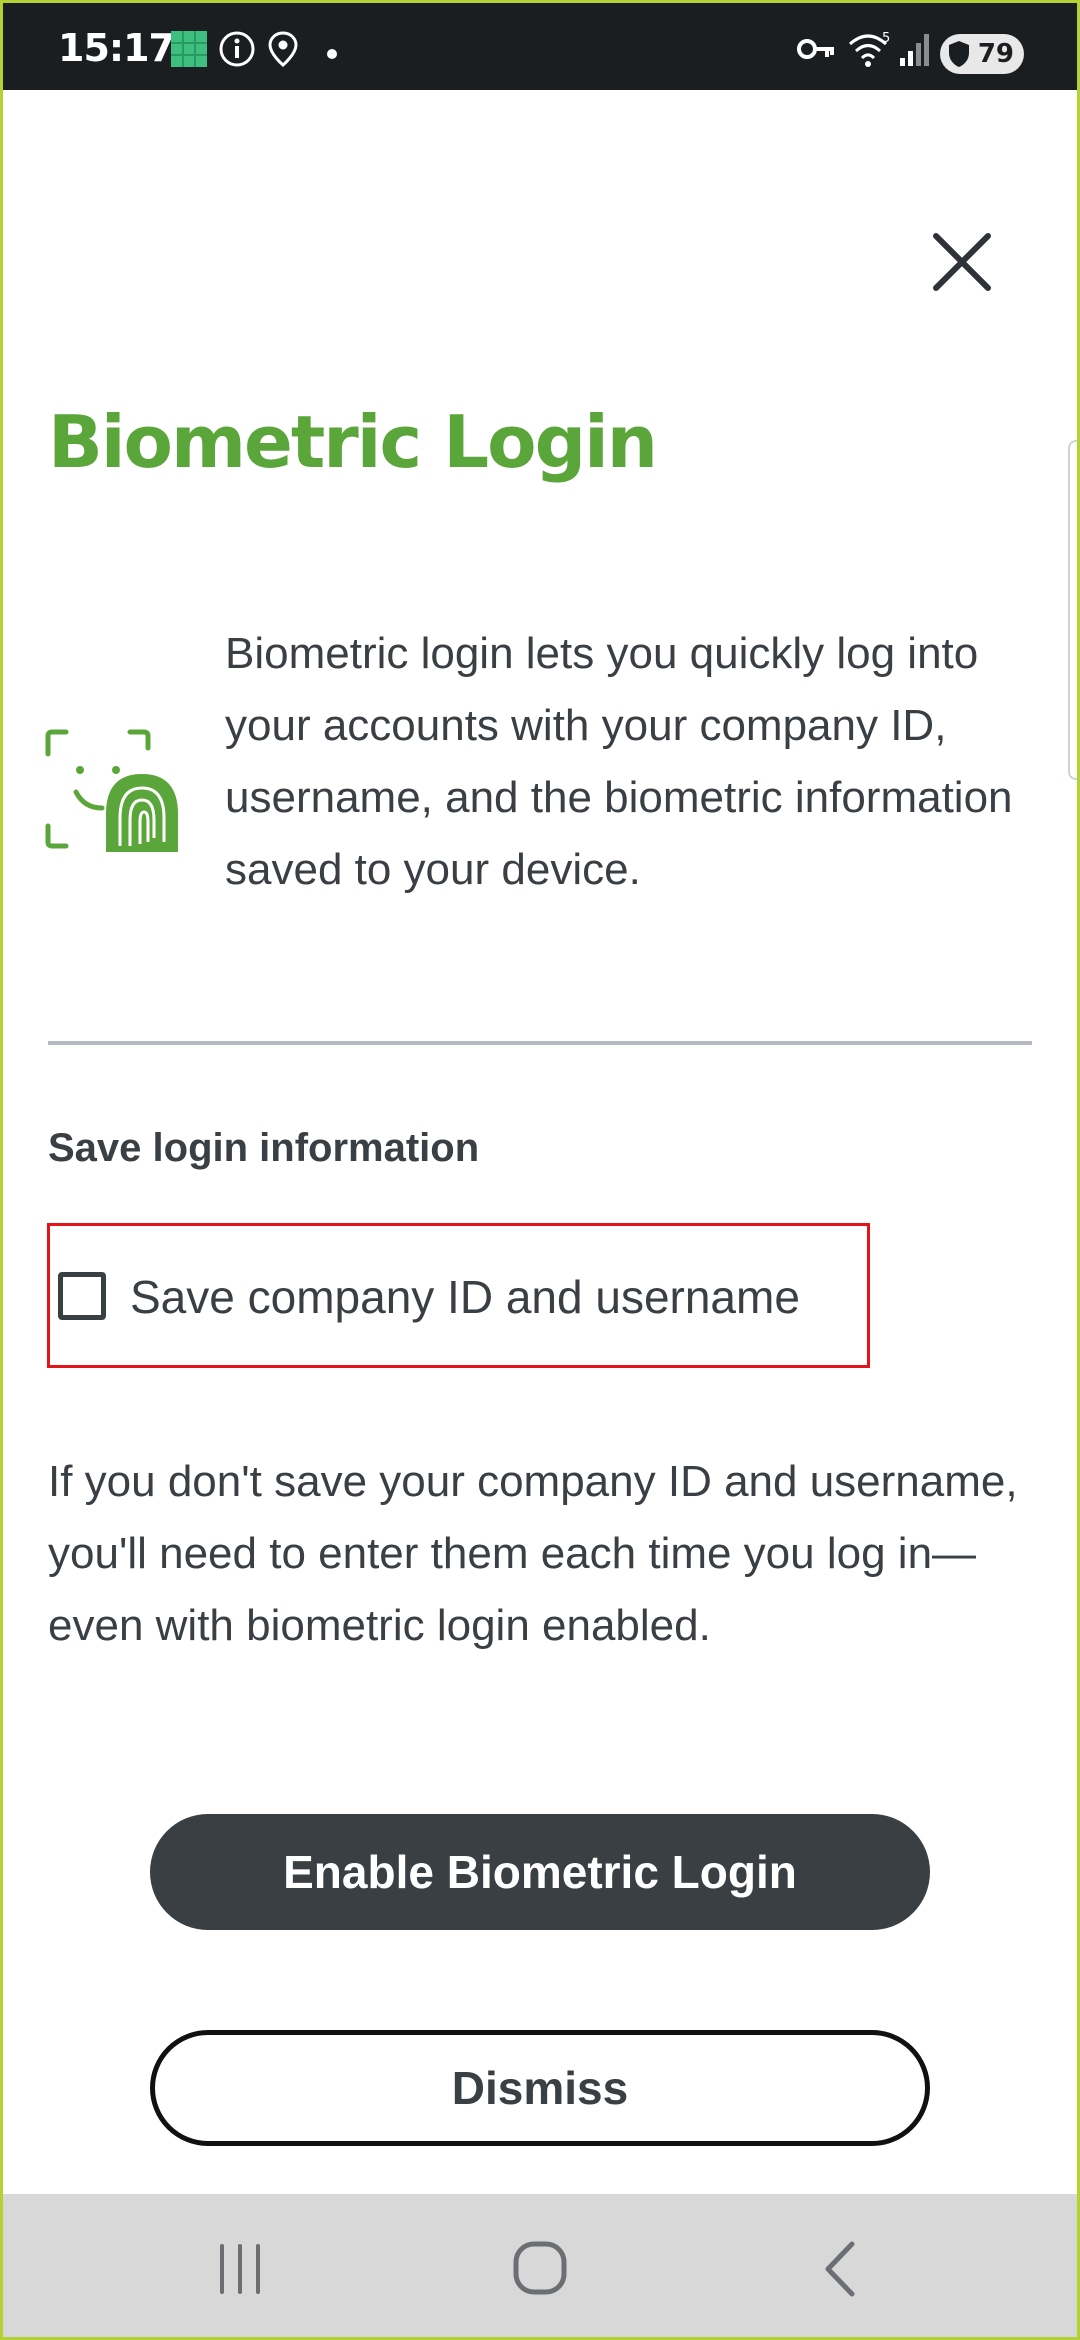  What do you see at coordinates (959, 54) in the screenshot?
I see `shield-icon` at bounding box center [959, 54].